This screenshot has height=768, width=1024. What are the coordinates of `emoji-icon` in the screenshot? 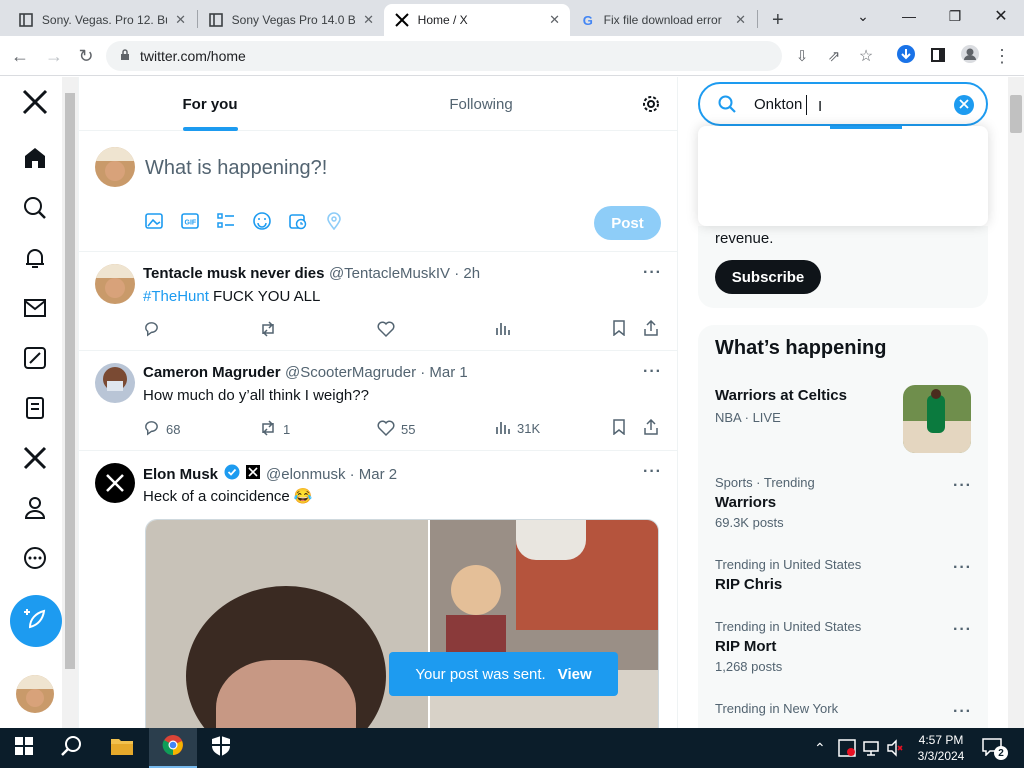 It's located at (262, 223).